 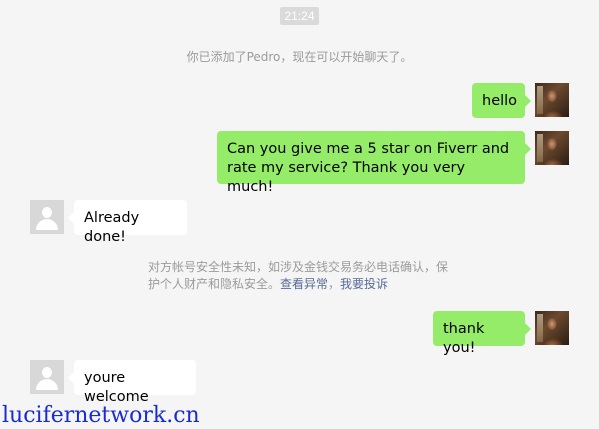 What do you see at coordinates (304, 284) in the screenshot?
I see `view-anomaly-link: 查看异常` at bounding box center [304, 284].